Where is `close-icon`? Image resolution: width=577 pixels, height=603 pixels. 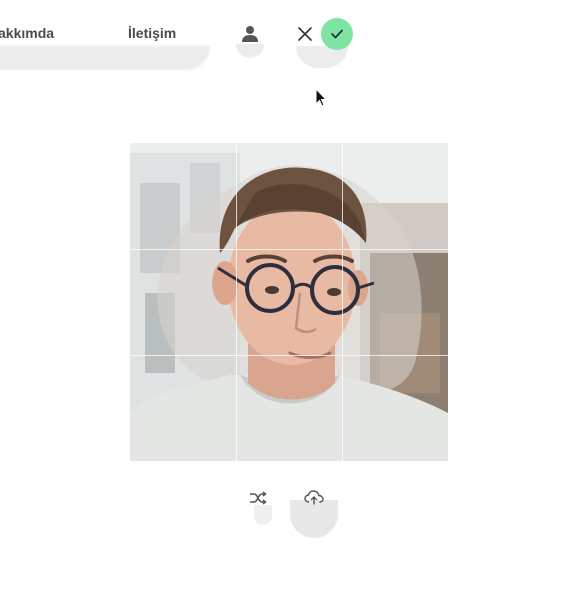
close-icon is located at coordinates (305, 34).